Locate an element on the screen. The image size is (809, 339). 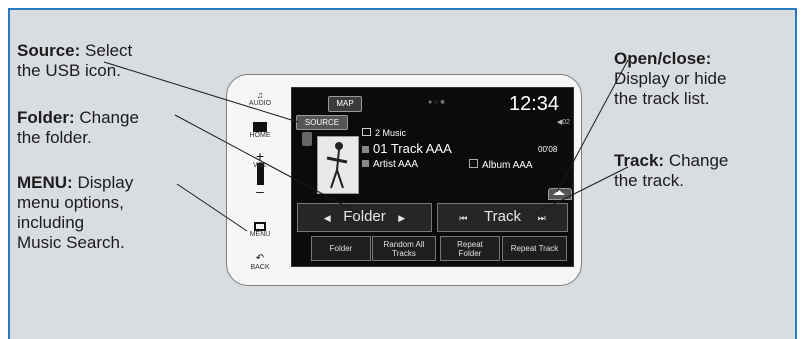
leader-line-source is located at coordinates (201, 92).